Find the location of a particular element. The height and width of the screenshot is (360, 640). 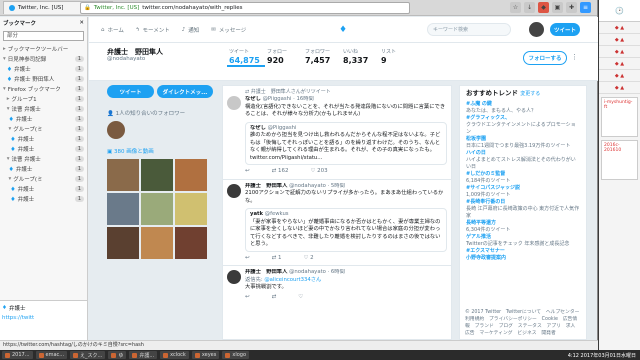

trend-item: #ふ魔 の鍵 あなたは、まもる人、やる人？ is located at coordinates (523, 108).